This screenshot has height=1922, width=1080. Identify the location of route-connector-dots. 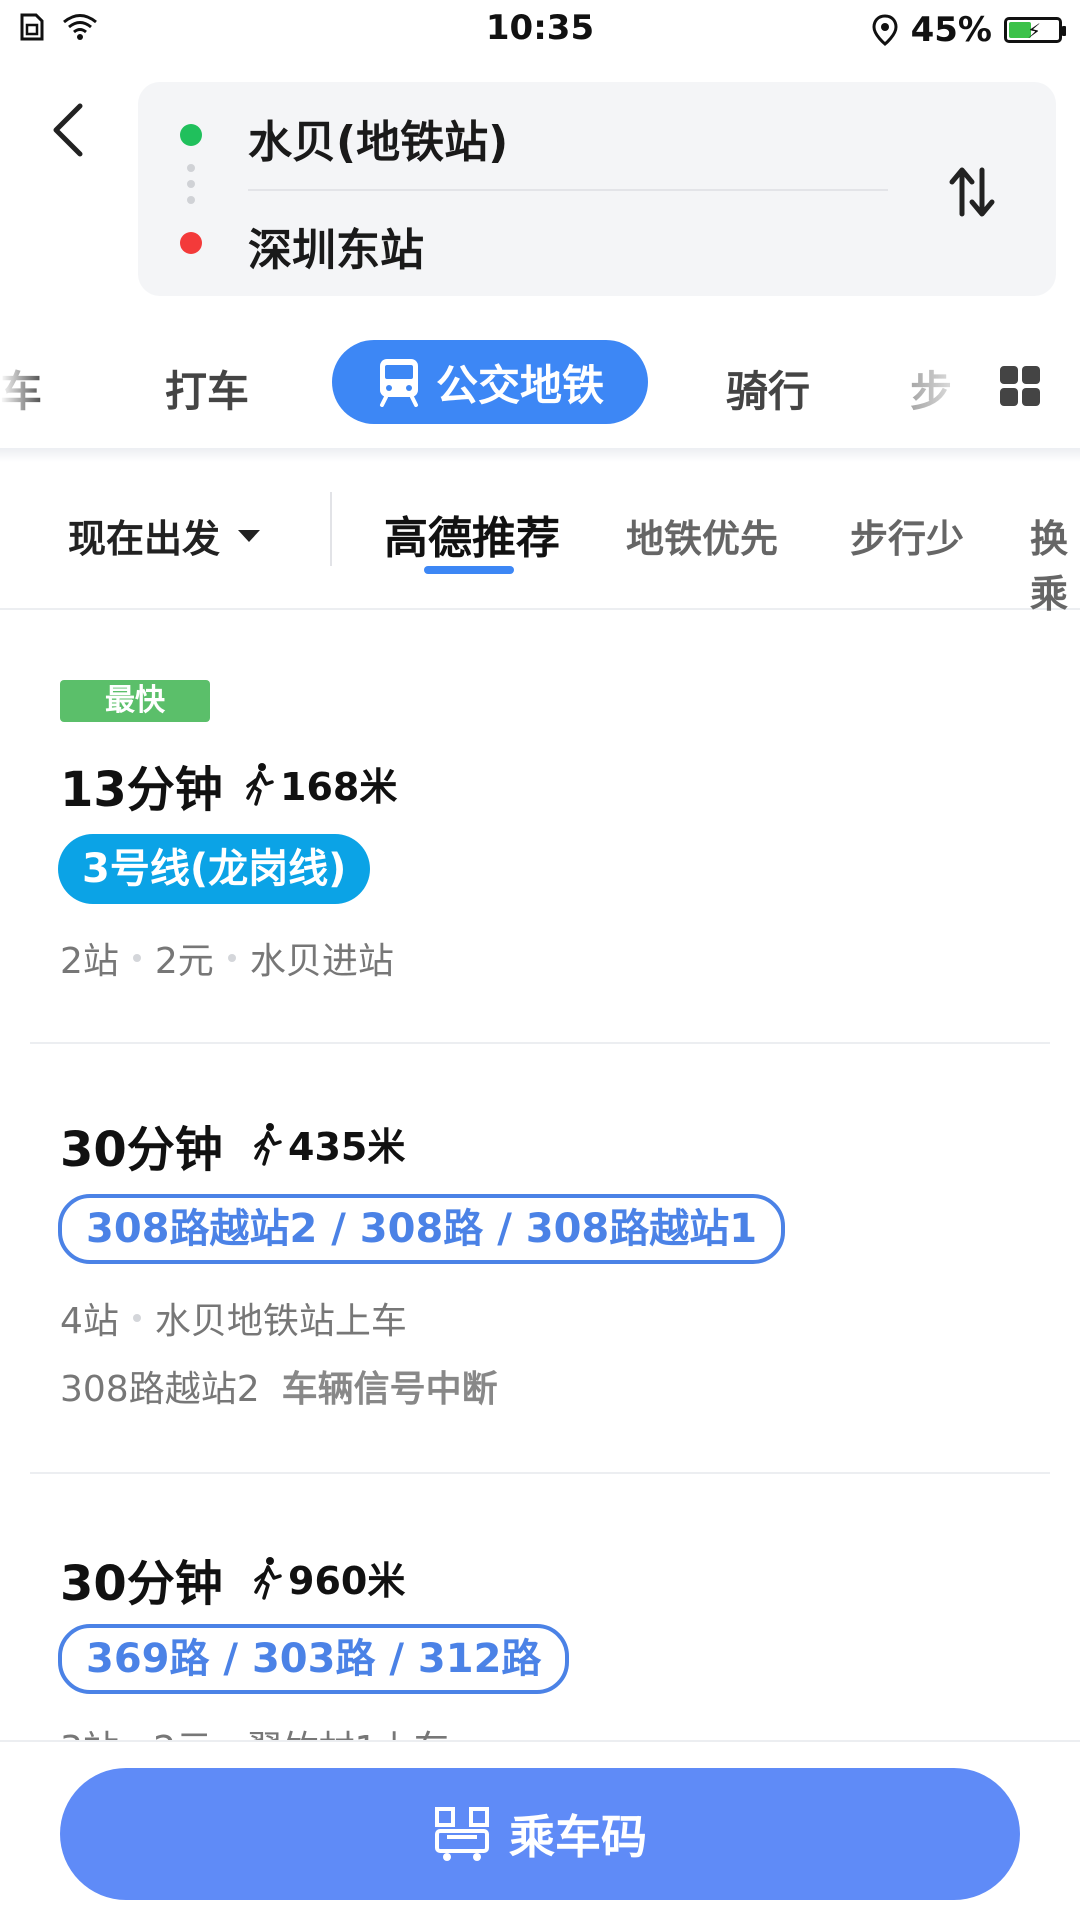
(191, 188).